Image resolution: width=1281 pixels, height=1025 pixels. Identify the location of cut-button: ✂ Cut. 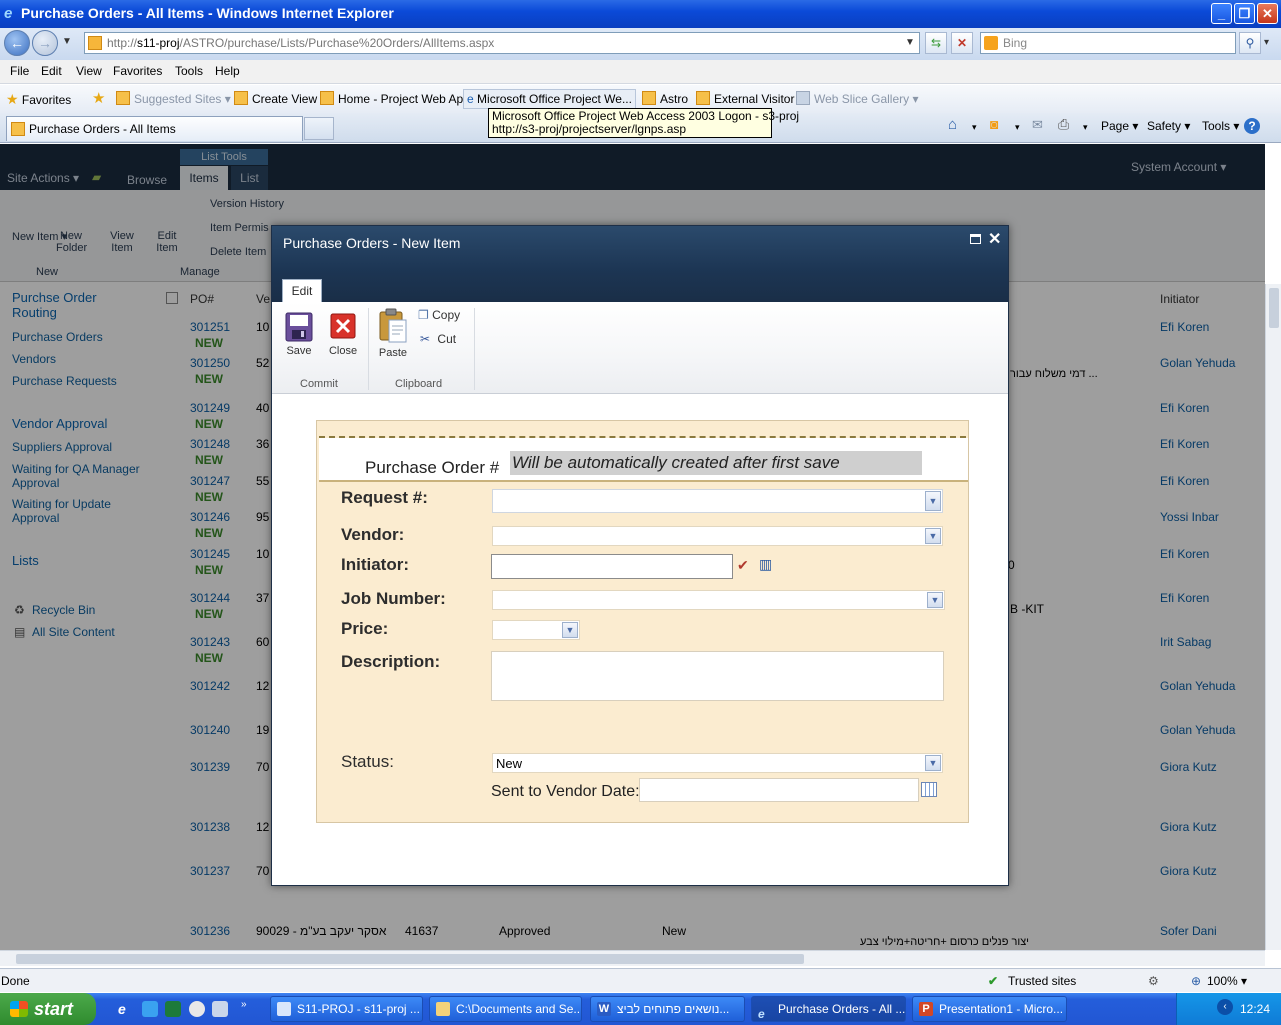
(438, 339).